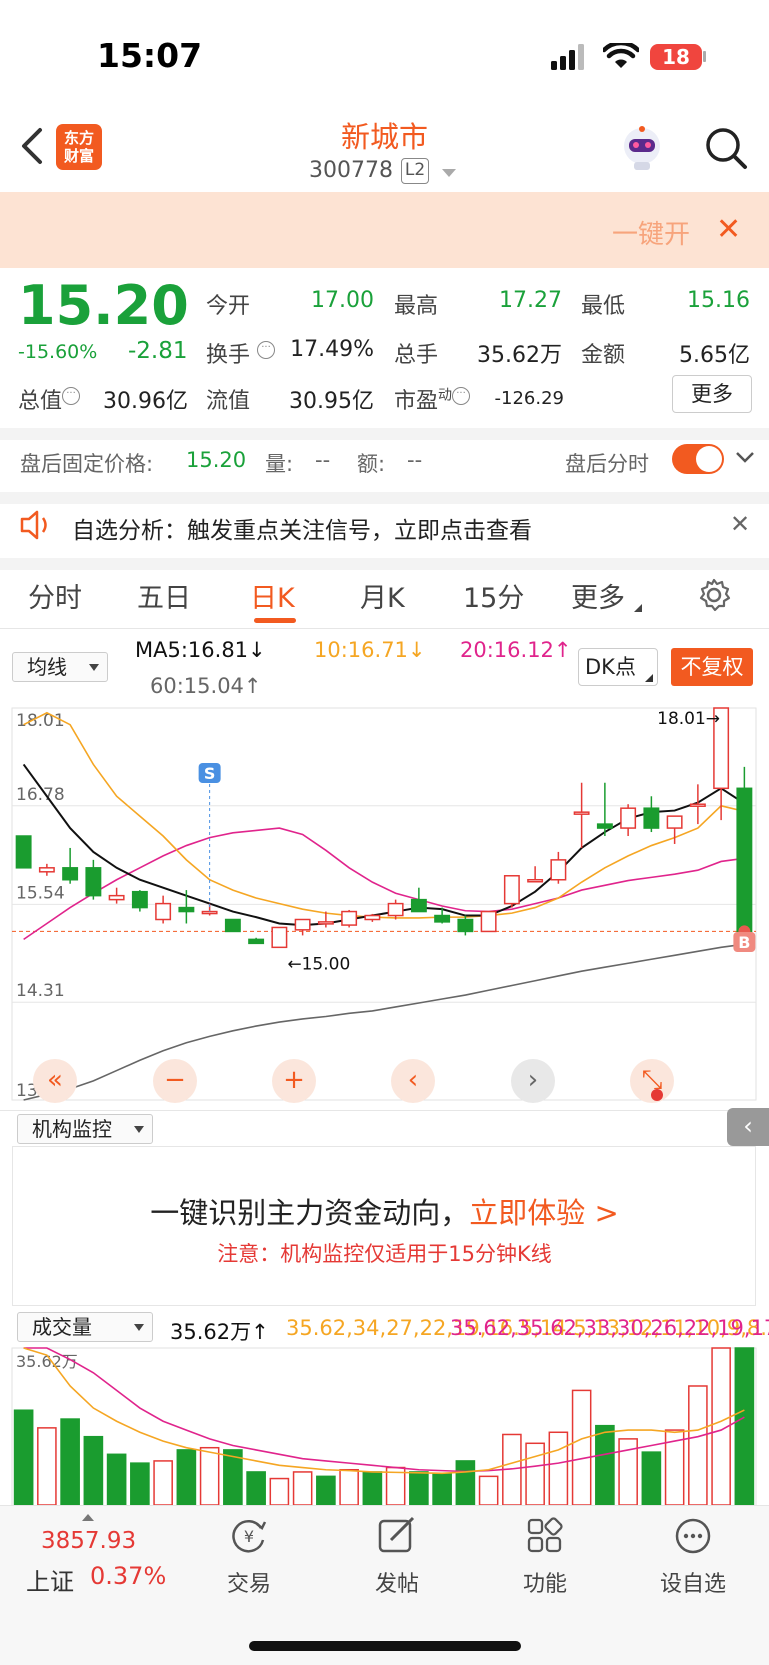 The image size is (769, 1665). I want to click on tab-intraday: 分时, so click(55, 595).